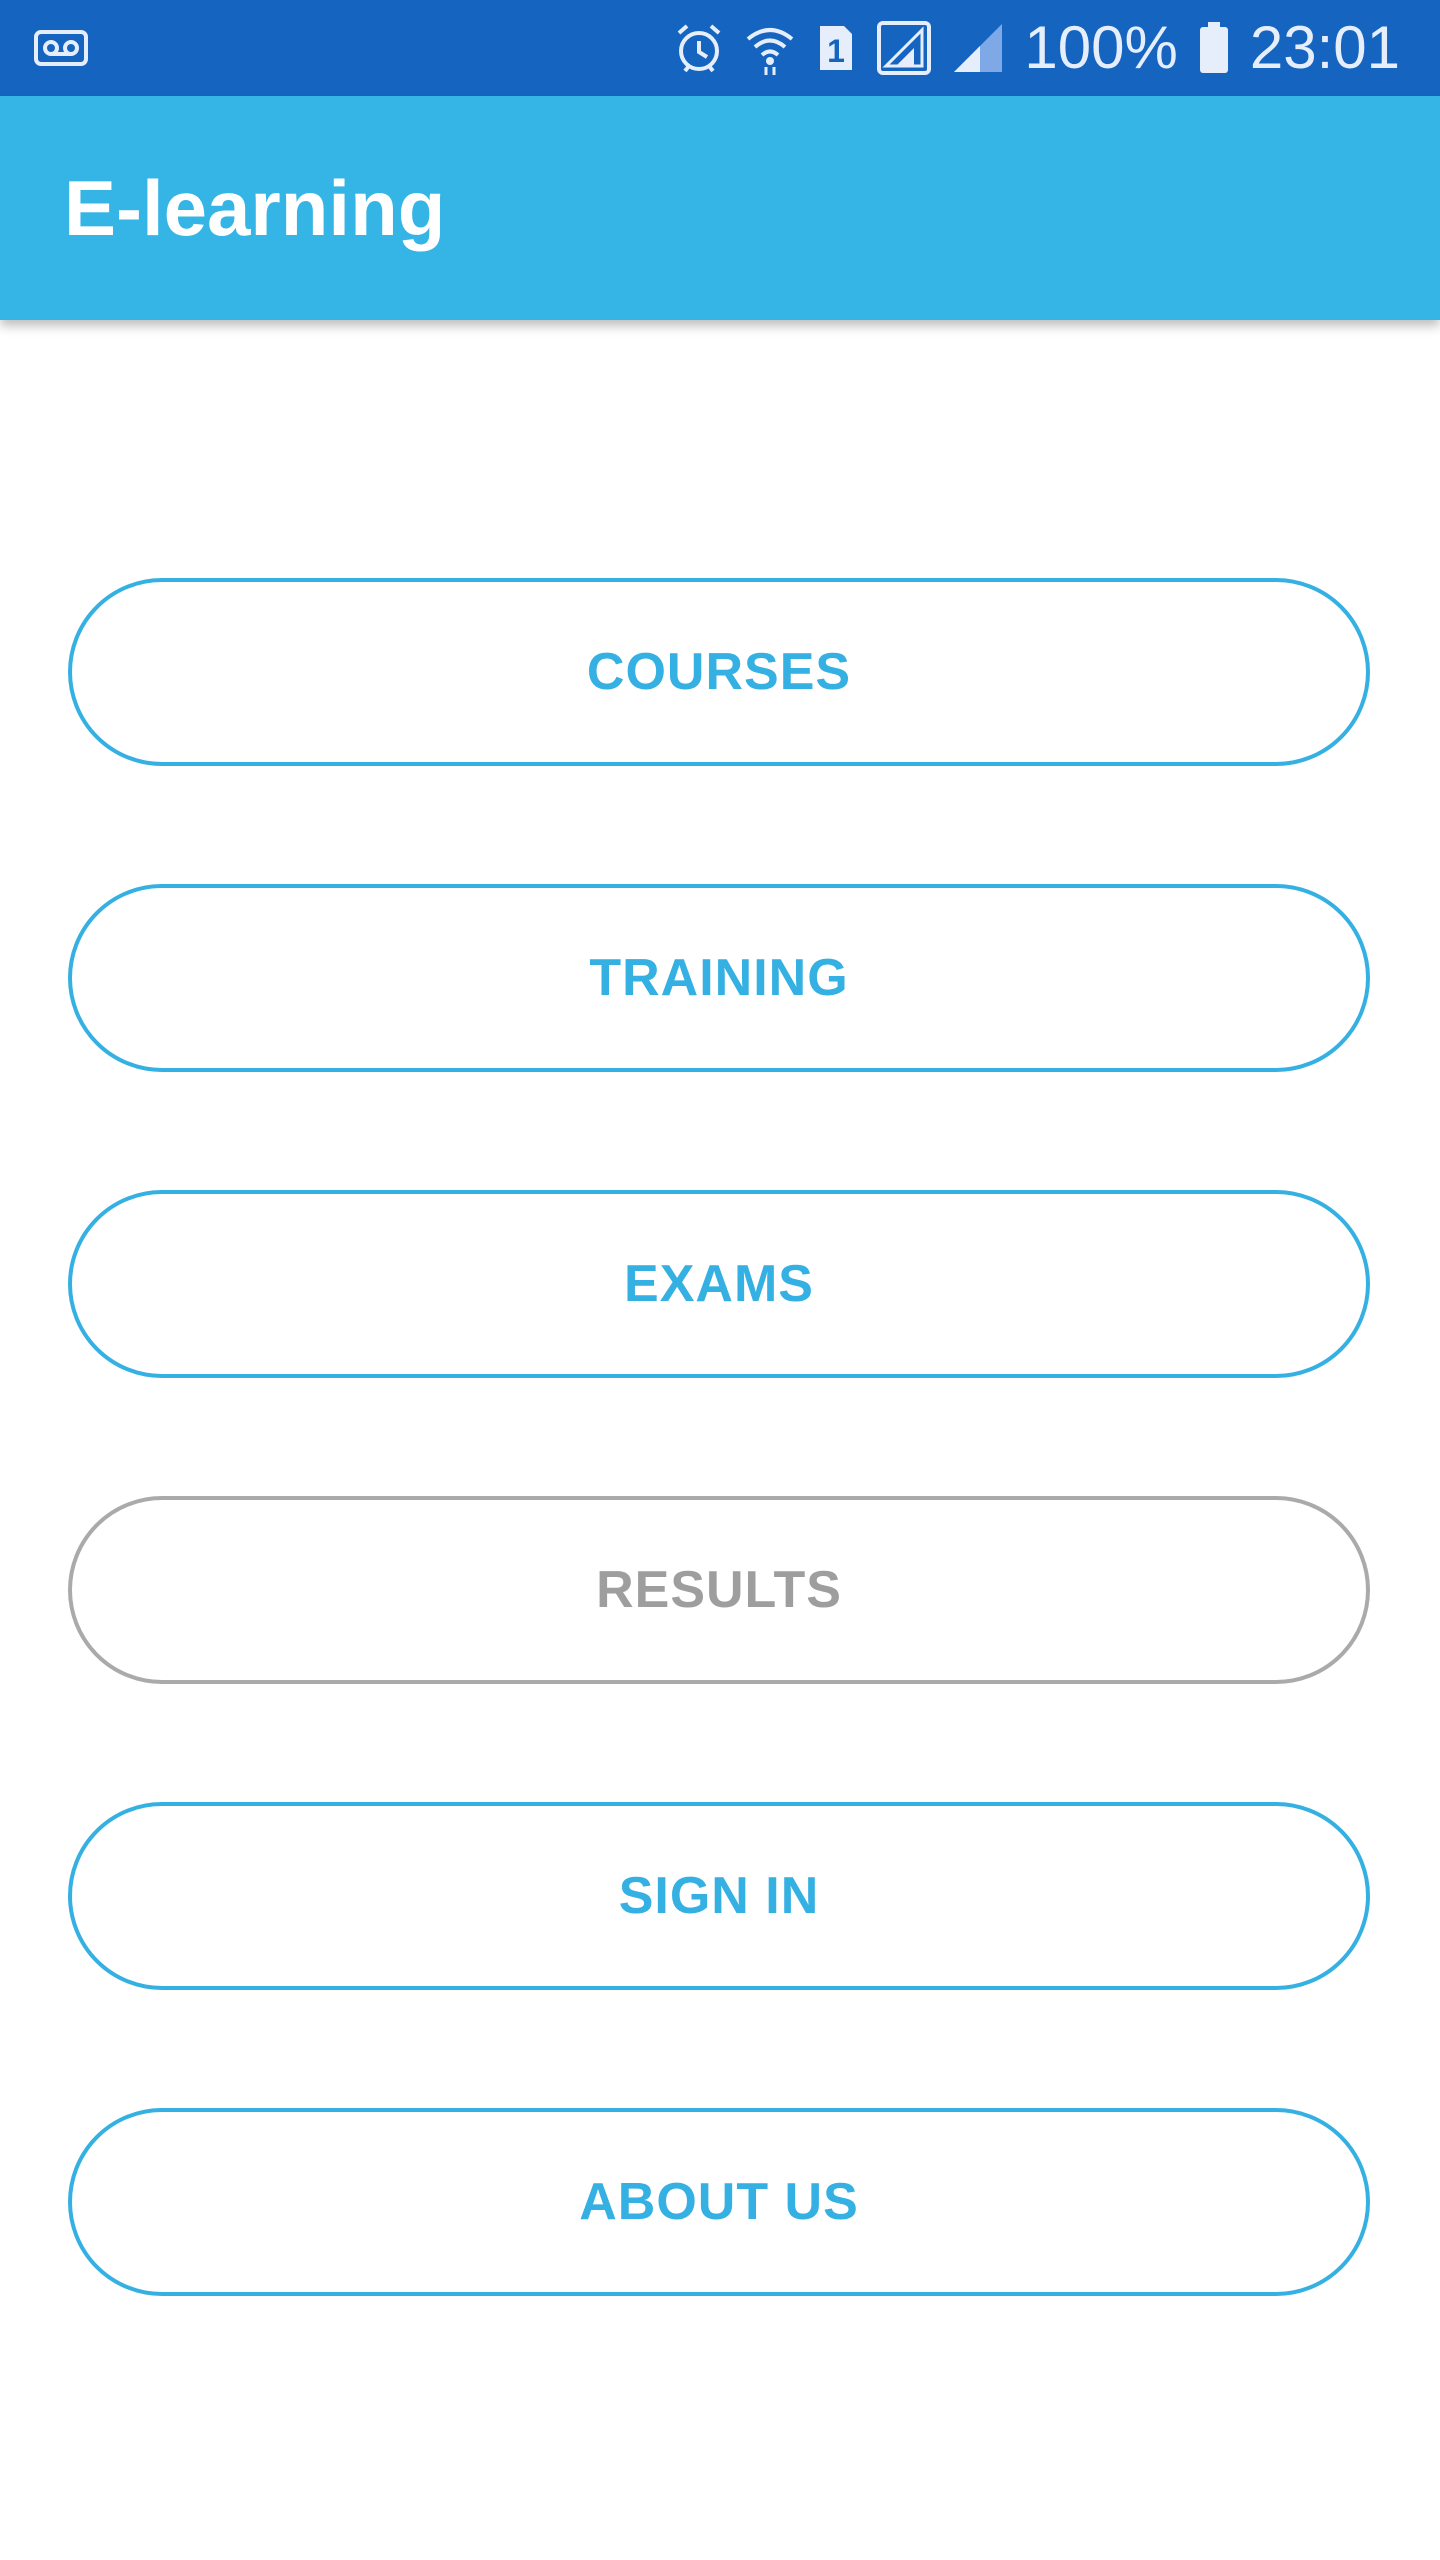 This screenshot has height=2560, width=1440. What do you see at coordinates (61, 48) in the screenshot?
I see `voicemail-icon` at bounding box center [61, 48].